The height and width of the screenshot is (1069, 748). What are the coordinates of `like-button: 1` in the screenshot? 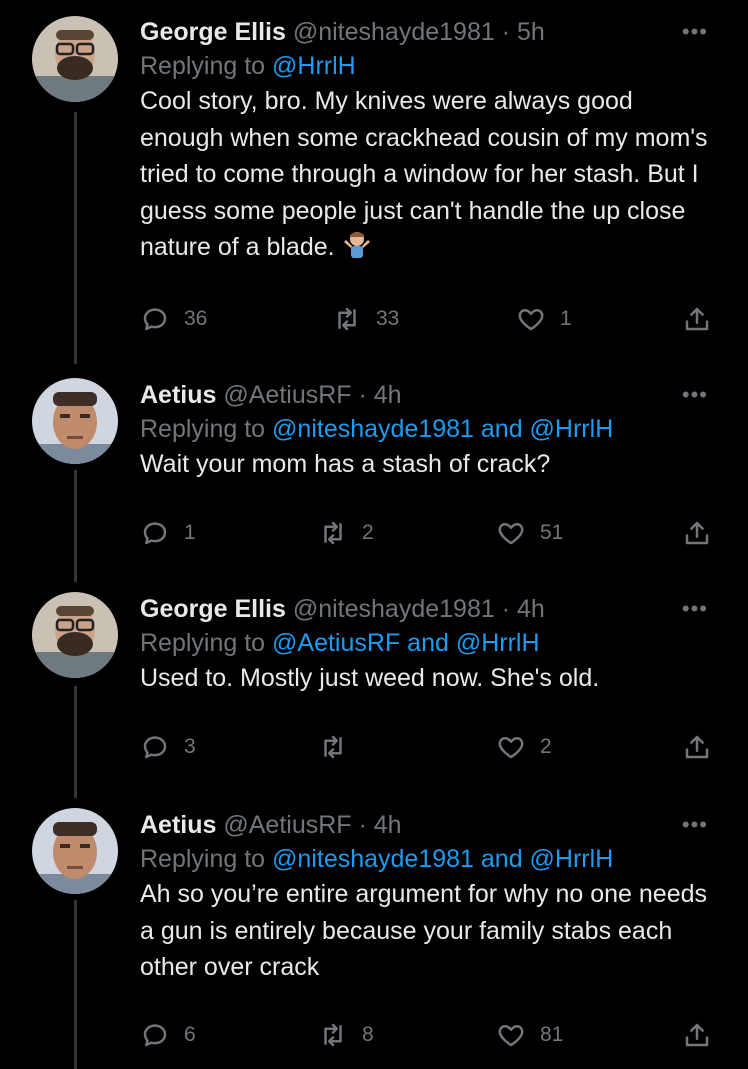 It's located at (544, 319).